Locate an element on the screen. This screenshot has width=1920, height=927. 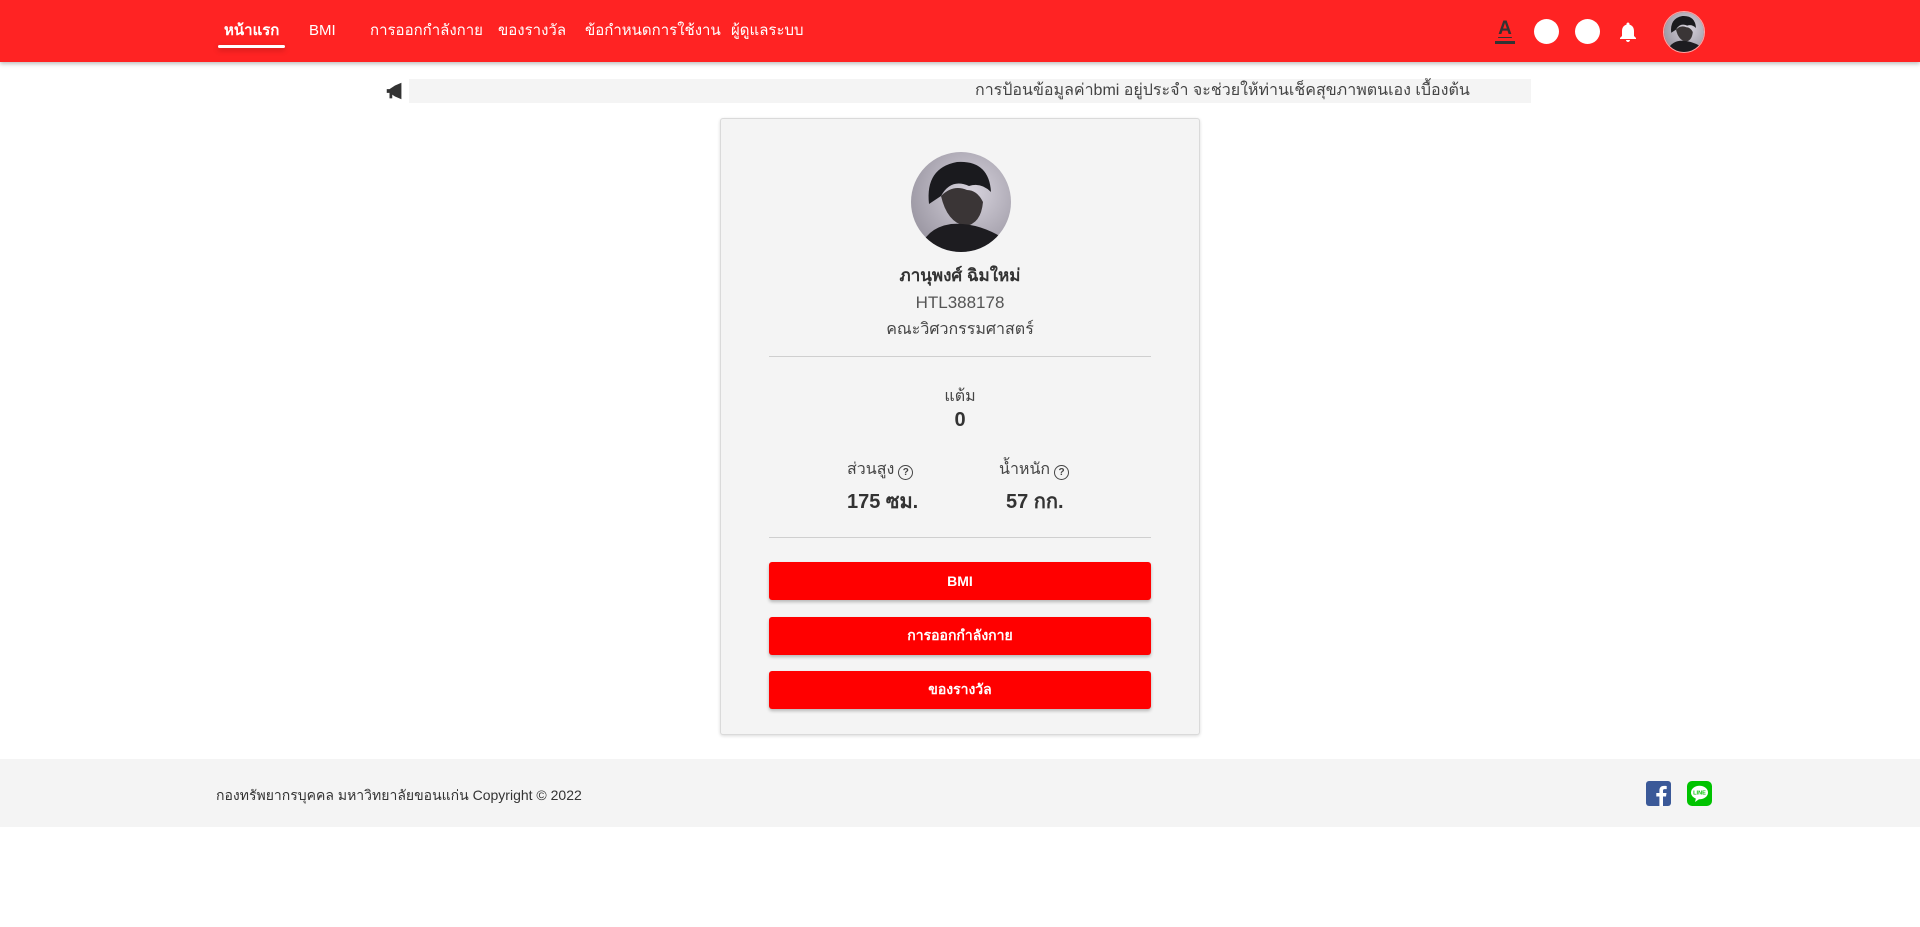
weight-label: น้ำหนัก is located at coordinates (1025, 469).